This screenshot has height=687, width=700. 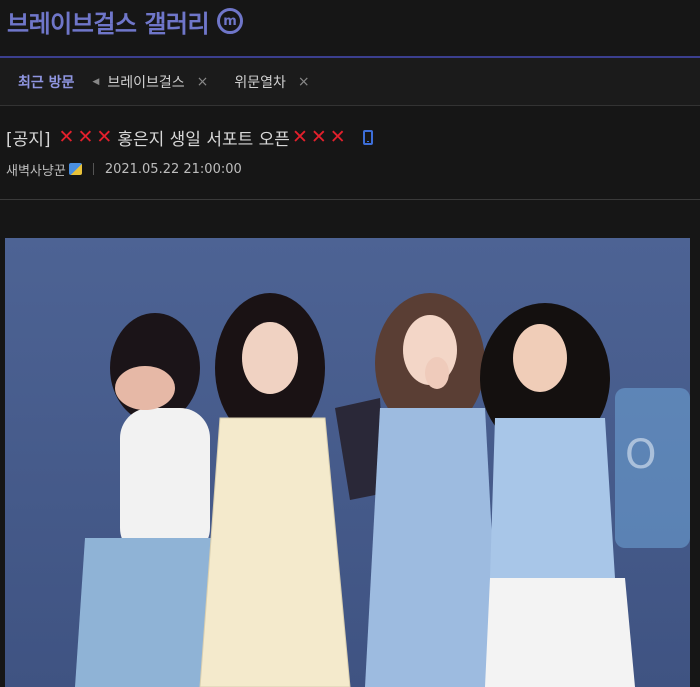 I want to click on post-meta: 새벽사냥꾼 2021.05.22 21:00:00, so click(x=124, y=169).